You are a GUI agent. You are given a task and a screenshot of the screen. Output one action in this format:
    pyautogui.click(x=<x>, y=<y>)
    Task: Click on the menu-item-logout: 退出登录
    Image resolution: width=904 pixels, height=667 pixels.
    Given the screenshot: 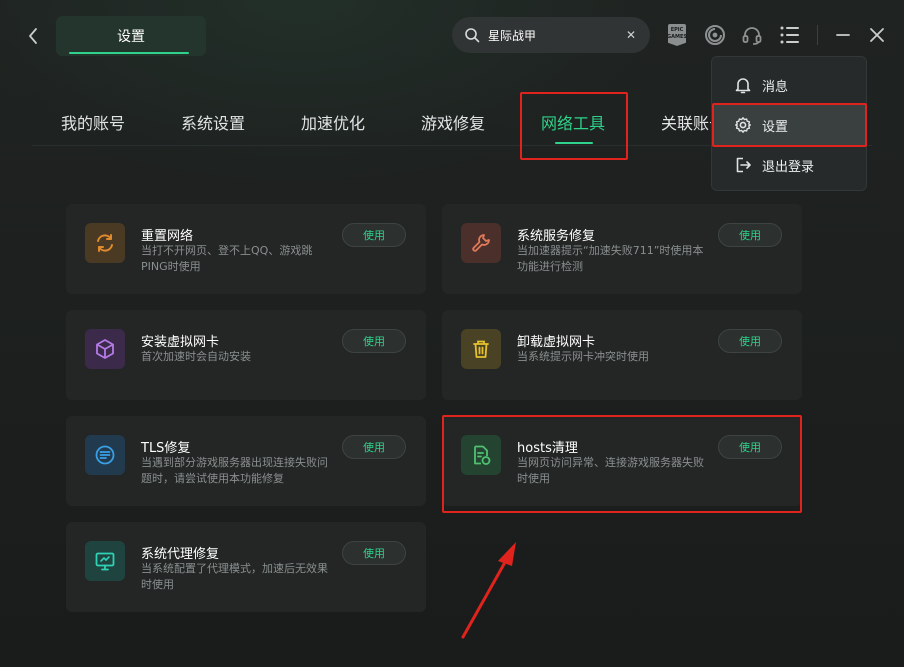 What is the action you would take?
    pyautogui.click(x=789, y=165)
    